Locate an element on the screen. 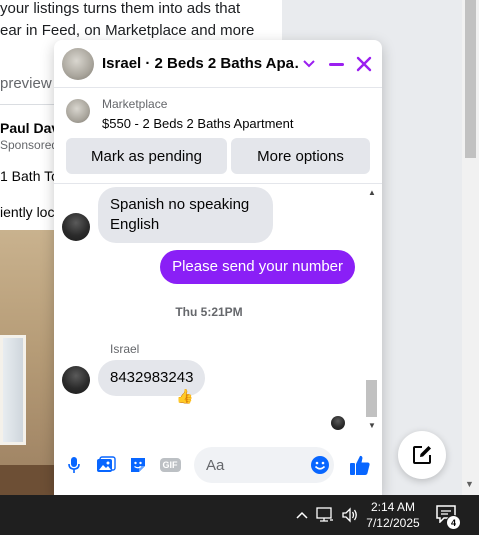 This screenshot has height=535, width=479. photo-window is located at coordinates (13, 390).